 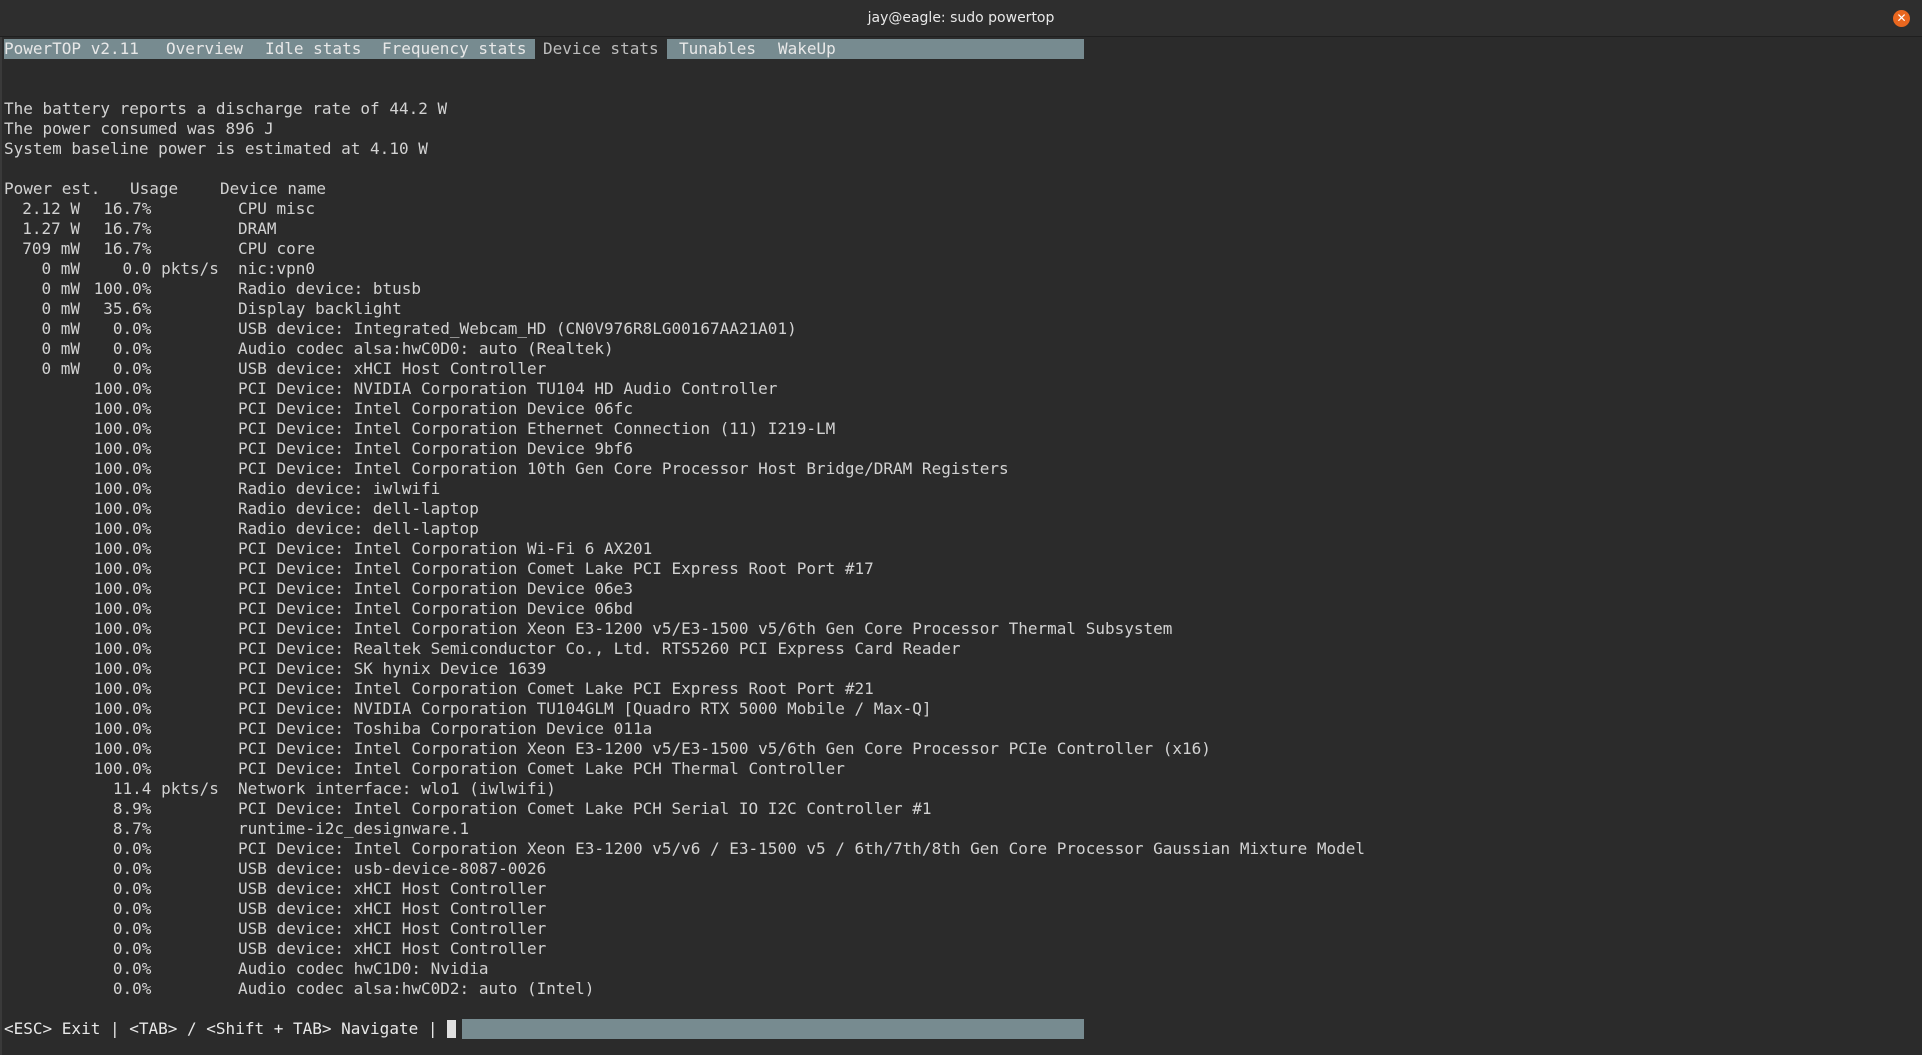 What do you see at coordinates (204, 49) in the screenshot?
I see `tab-overview: Overview` at bounding box center [204, 49].